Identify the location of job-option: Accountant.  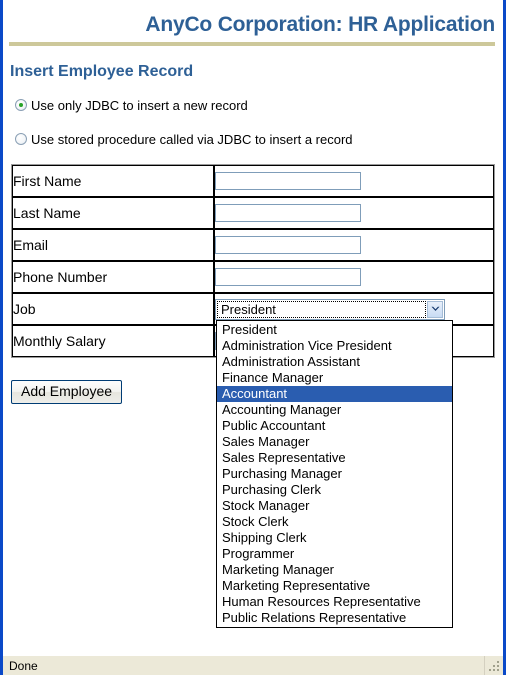
(334, 393).